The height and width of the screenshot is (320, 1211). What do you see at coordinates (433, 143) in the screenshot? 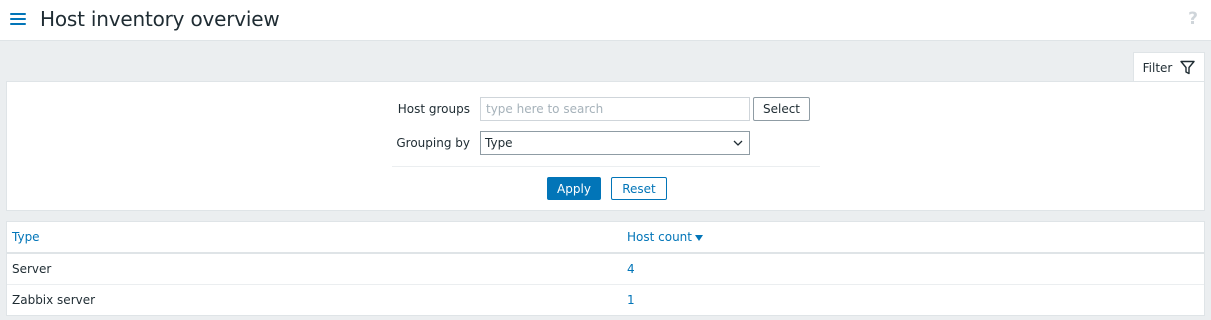
I see `grouping-by-label: Grouping by` at bounding box center [433, 143].